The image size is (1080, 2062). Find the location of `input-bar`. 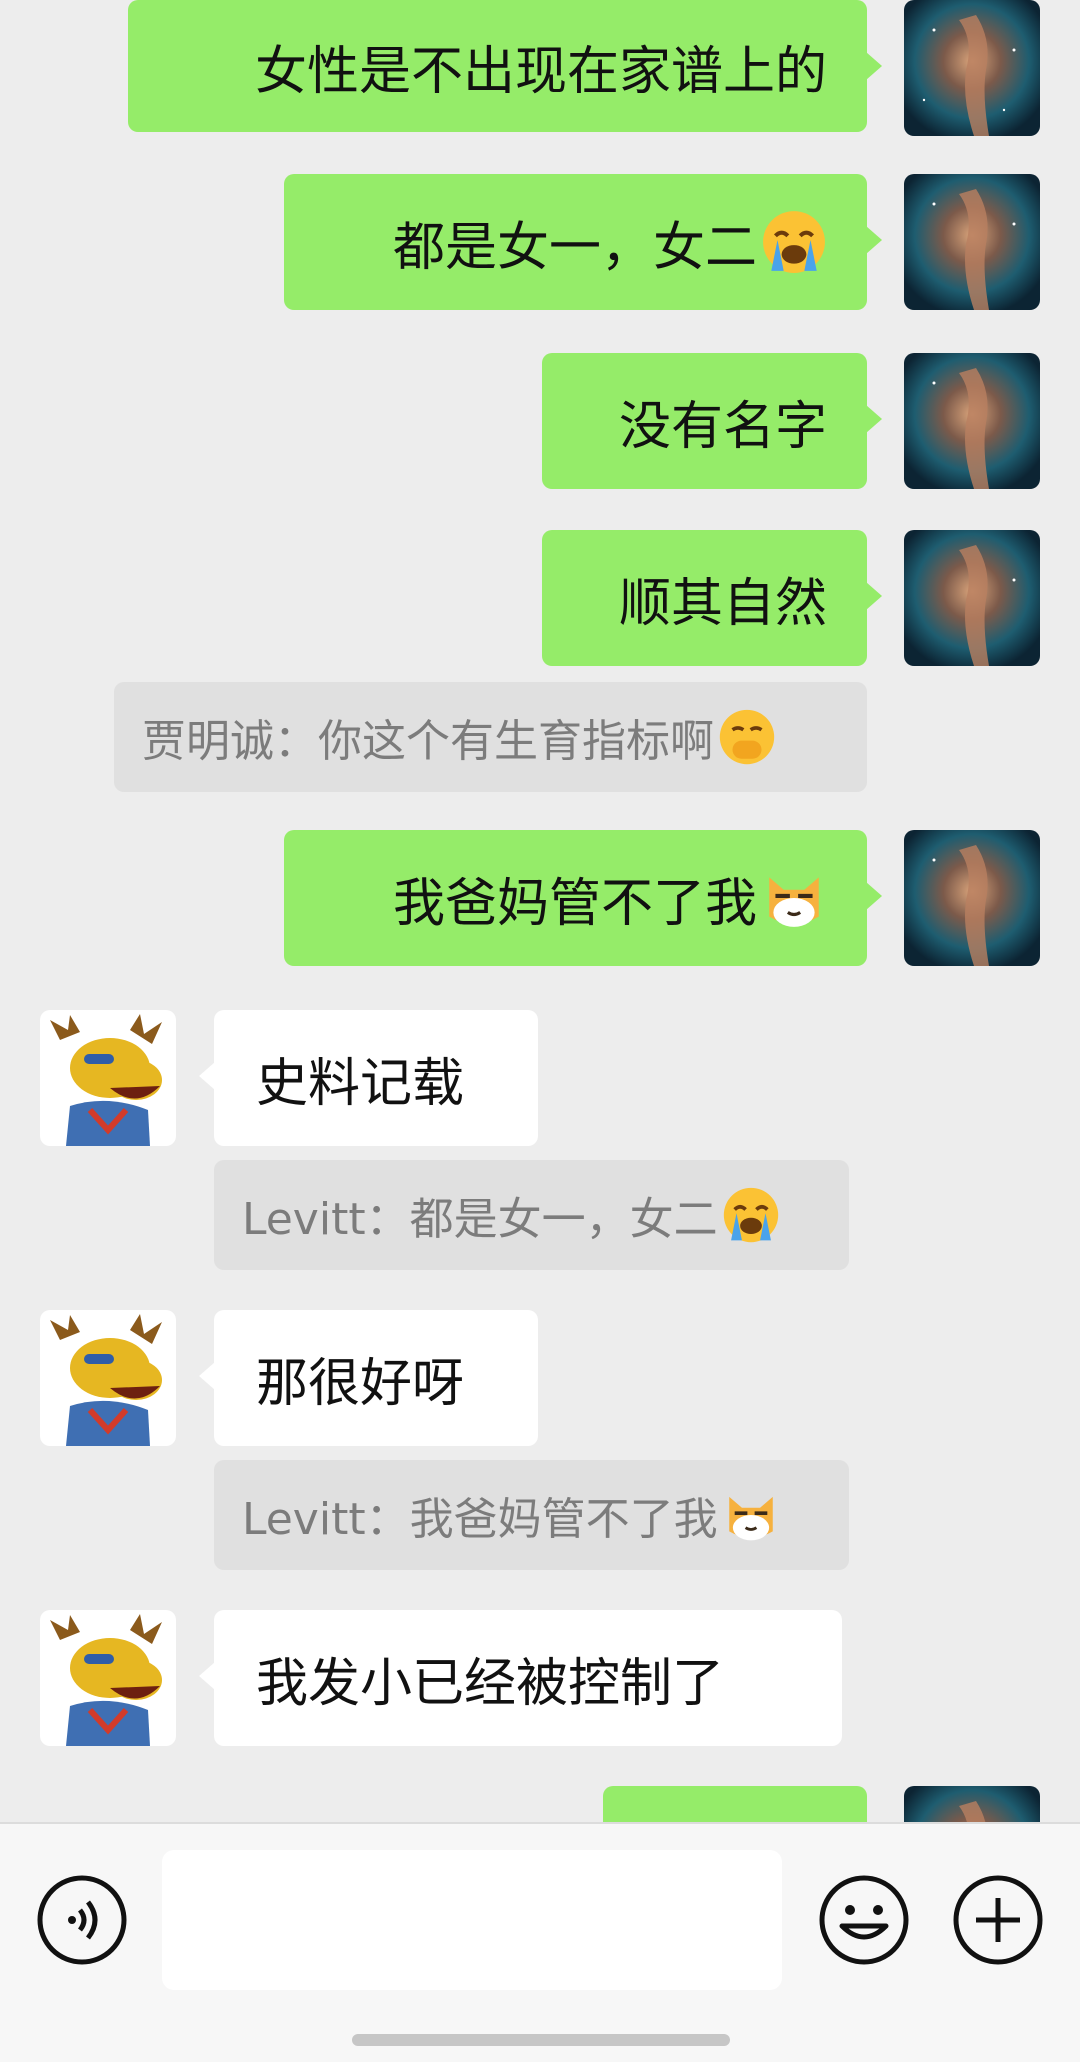

input-bar is located at coordinates (540, 1942).